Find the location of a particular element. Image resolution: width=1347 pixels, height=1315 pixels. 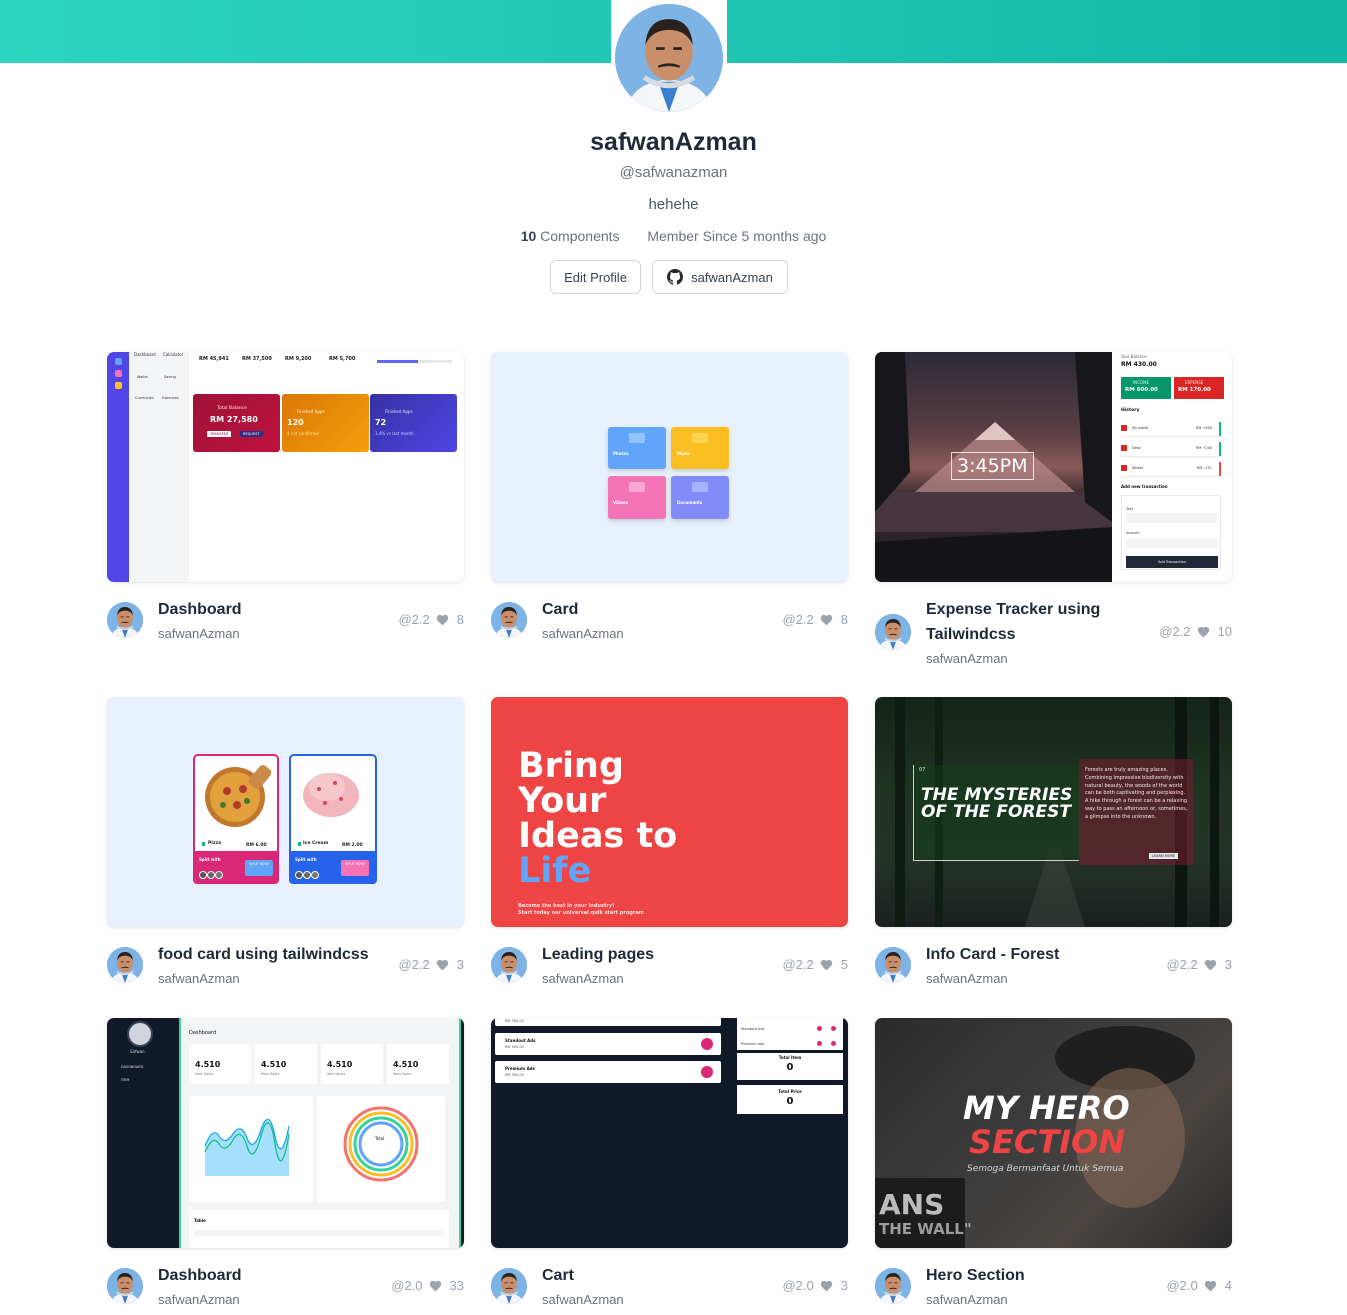

component-title: food card using tailwindcss is located at coordinates (263, 954).